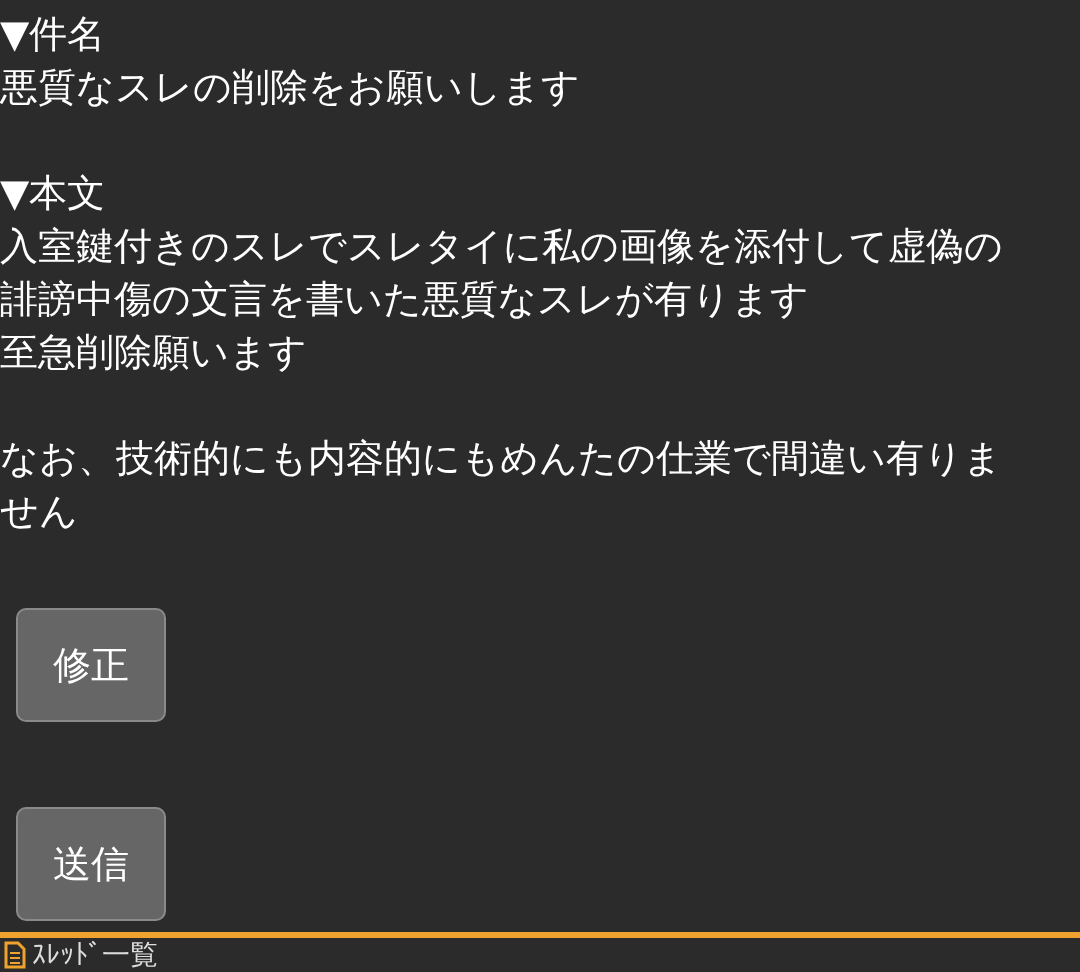 Image resolution: width=1080 pixels, height=972 pixels. Describe the element at coordinates (53, 34) in the screenshot. I see `section-heading: ▼件名` at that location.